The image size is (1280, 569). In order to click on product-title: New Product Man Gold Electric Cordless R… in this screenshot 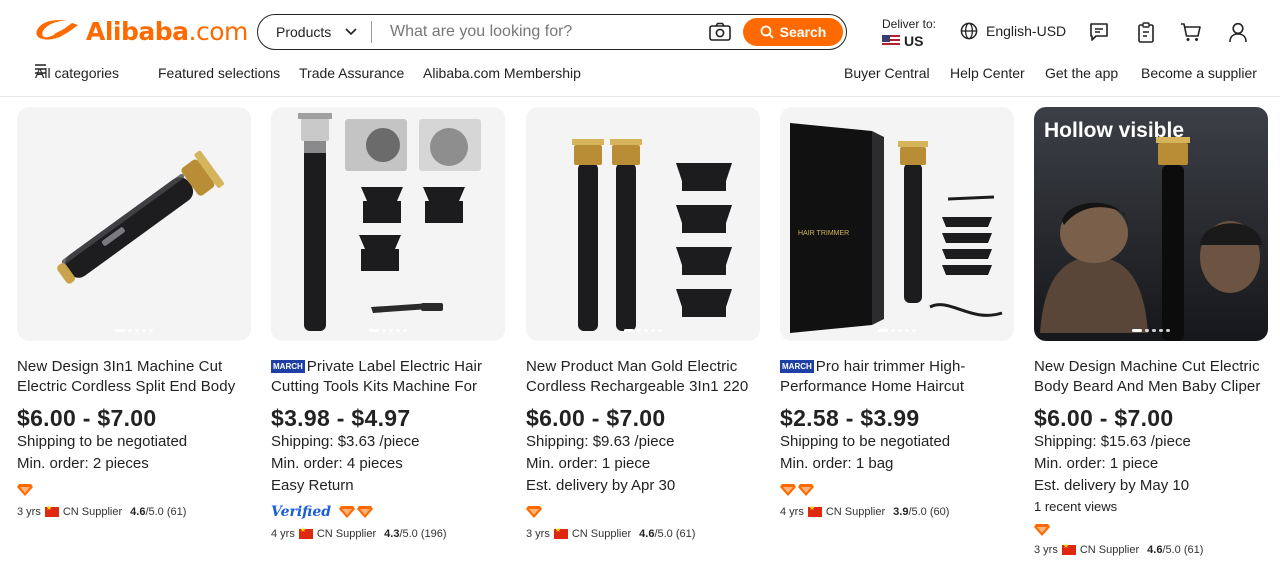, I will do `click(643, 377)`.